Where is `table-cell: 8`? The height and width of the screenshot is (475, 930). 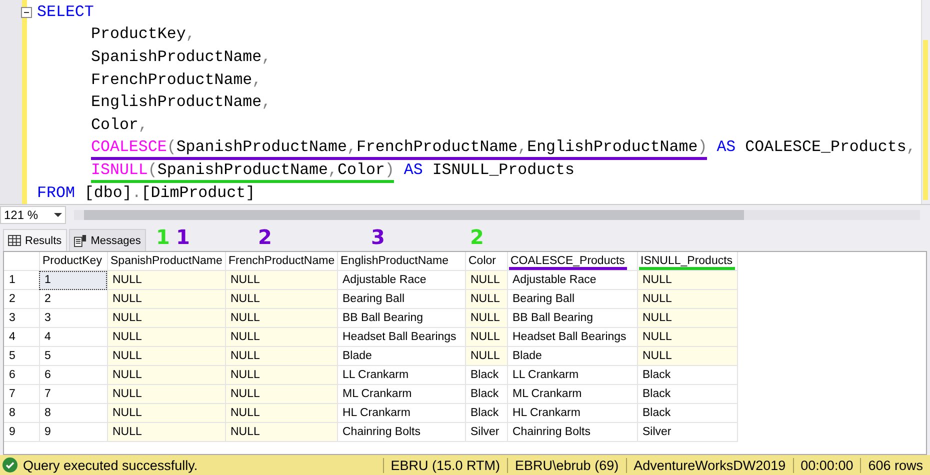
table-cell: 8 is located at coordinates (73, 413).